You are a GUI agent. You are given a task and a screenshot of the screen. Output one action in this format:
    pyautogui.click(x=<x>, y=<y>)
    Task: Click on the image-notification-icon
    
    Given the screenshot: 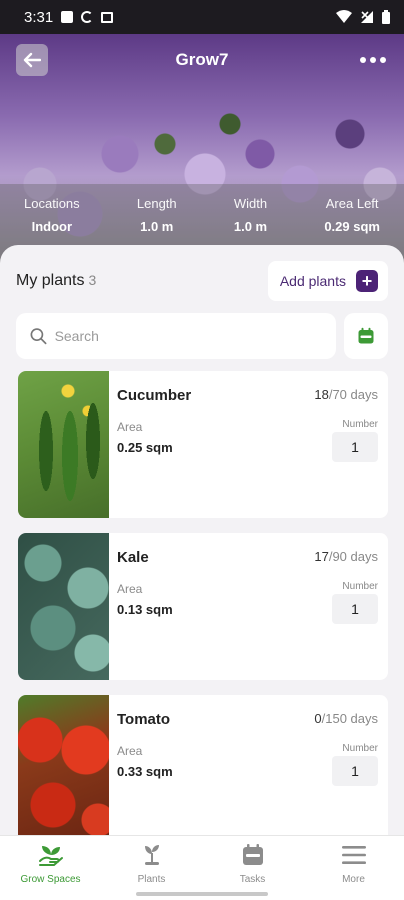 What is the action you would take?
    pyautogui.click(x=107, y=17)
    